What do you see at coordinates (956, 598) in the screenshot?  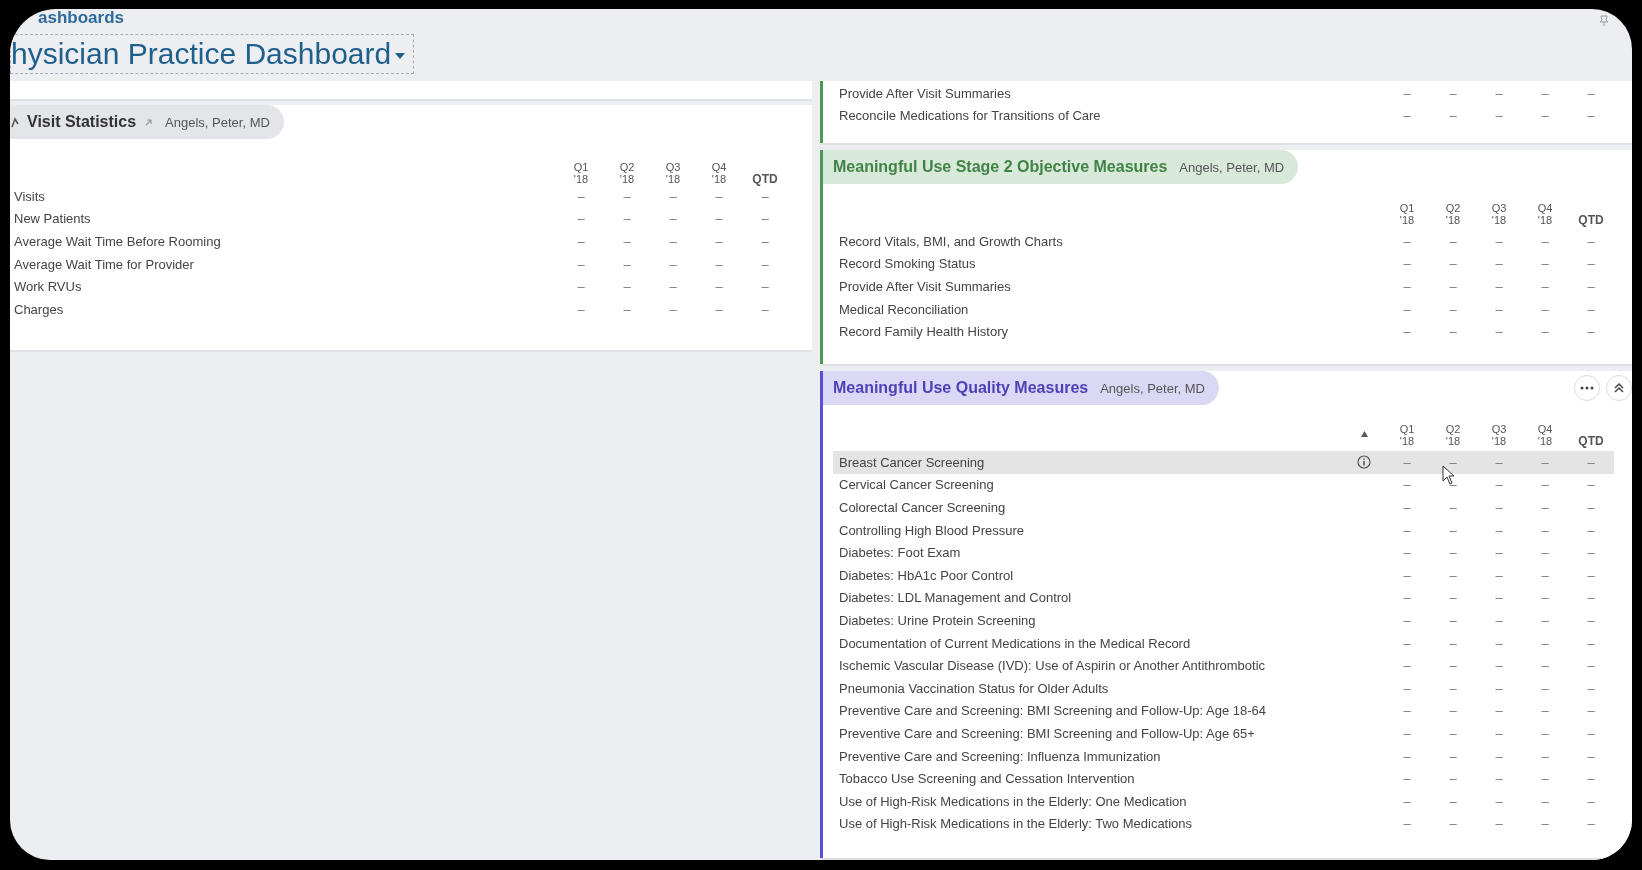 I see `row-label: Diabetes: LDL Management and Control` at bounding box center [956, 598].